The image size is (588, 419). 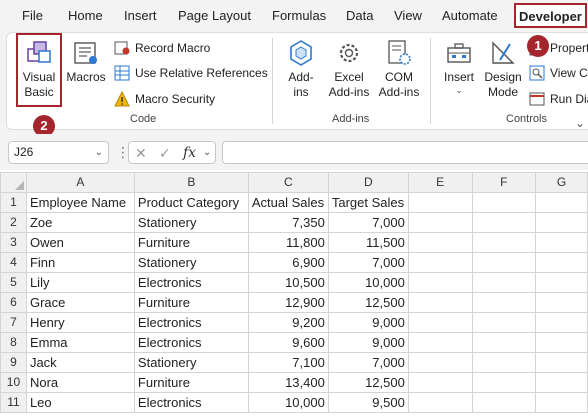 I want to click on macro-security-button: Macro Security, so click(x=189, y=99).